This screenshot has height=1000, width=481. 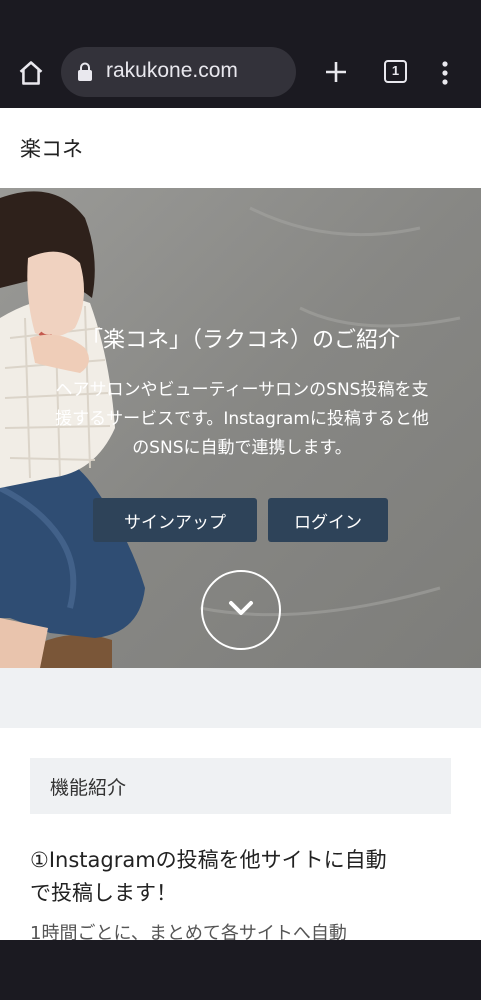 I want to click on hero-description-line: ヘアサロンやビューティーサロンのSNS投稿を支, so click(x=242, y=390).